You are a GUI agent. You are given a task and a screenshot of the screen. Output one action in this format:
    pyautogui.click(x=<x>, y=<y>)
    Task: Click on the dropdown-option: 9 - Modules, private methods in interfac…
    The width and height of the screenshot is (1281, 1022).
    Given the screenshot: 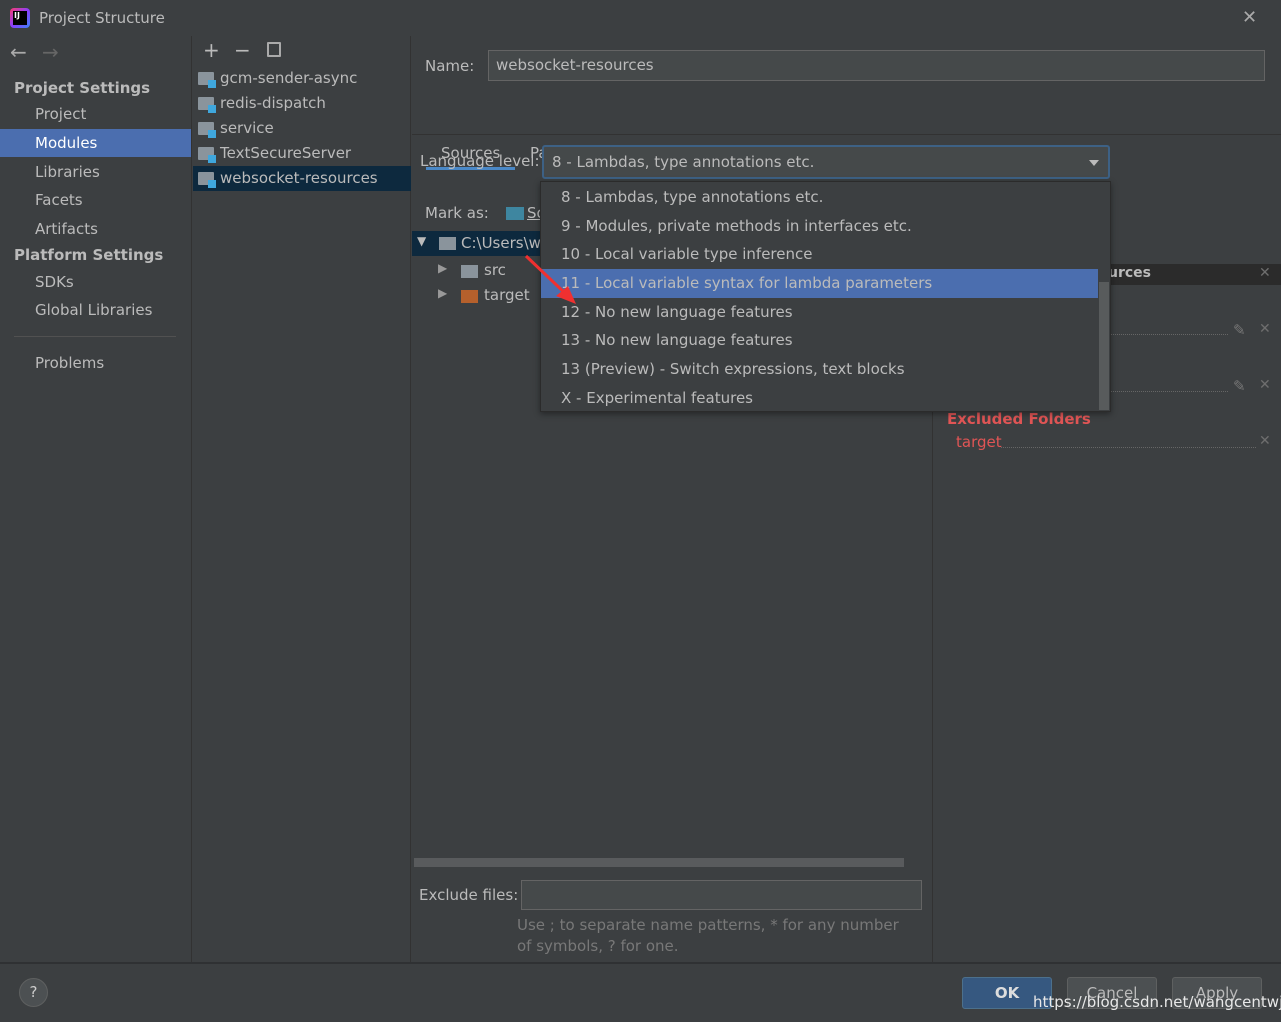 What is the action you would take?
    pyautogui.click(x=819, y=226)
    